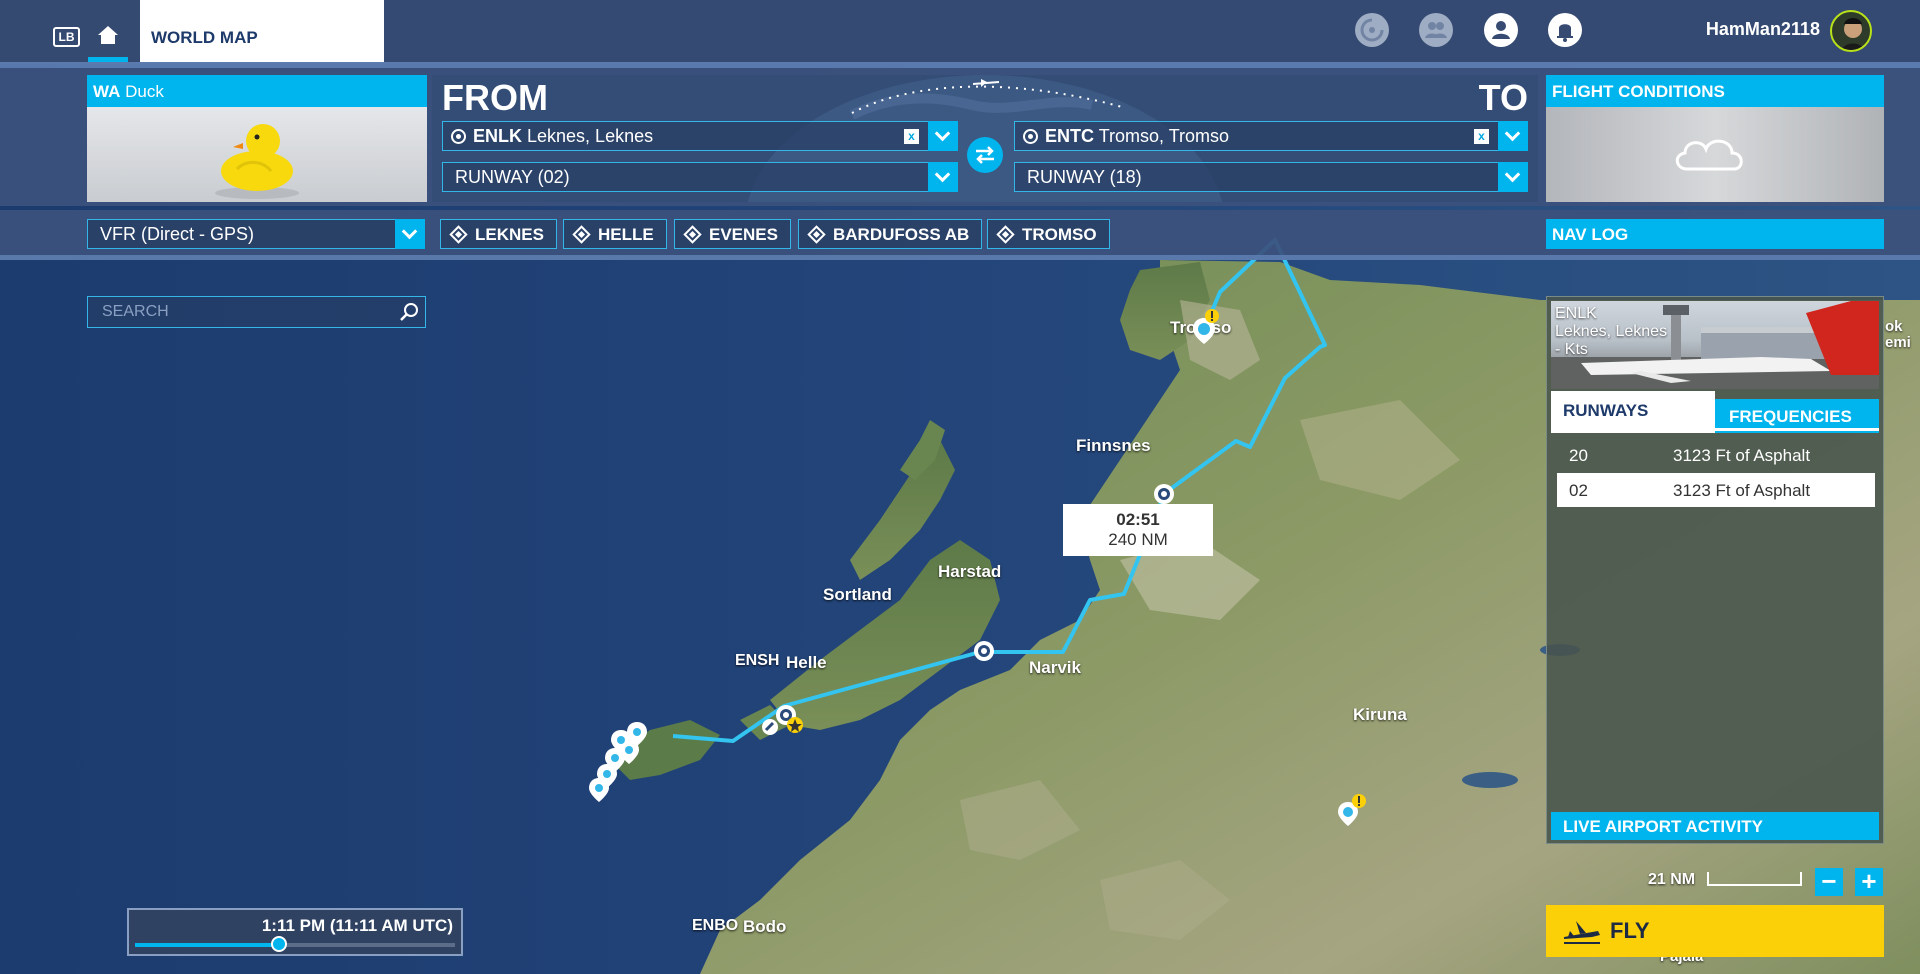 The width and height of the screenshot is (1920, 974). I want to click on map-scale-label: 21 NM, so click(1672, 879).